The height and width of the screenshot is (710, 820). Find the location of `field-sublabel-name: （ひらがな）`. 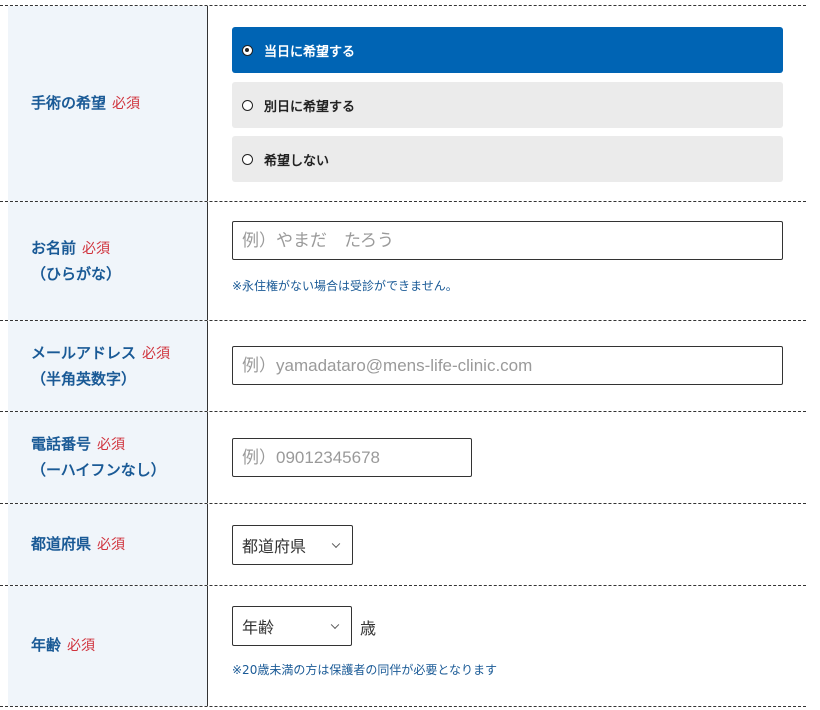

field-sublabel-name: （ひらがな） is located at coordinates (76, 273).